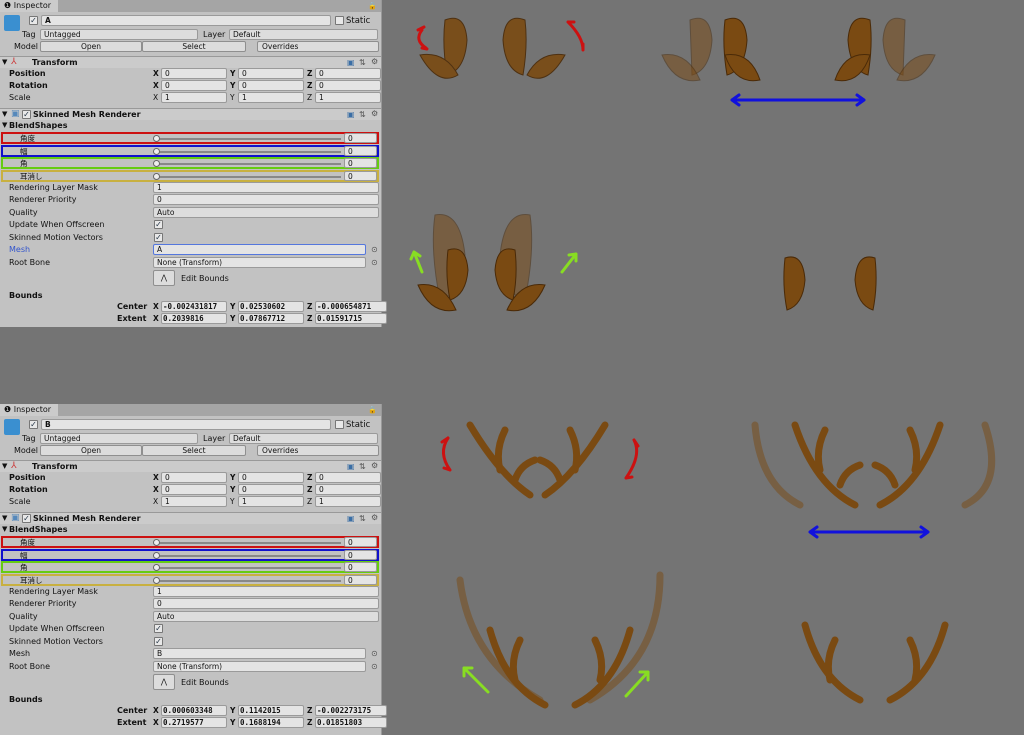 This screenshot has height=735, width=1024. Describe the element at coordinates (271, 97) in the screenshot. I see `scale-y-field: 1` at that location.